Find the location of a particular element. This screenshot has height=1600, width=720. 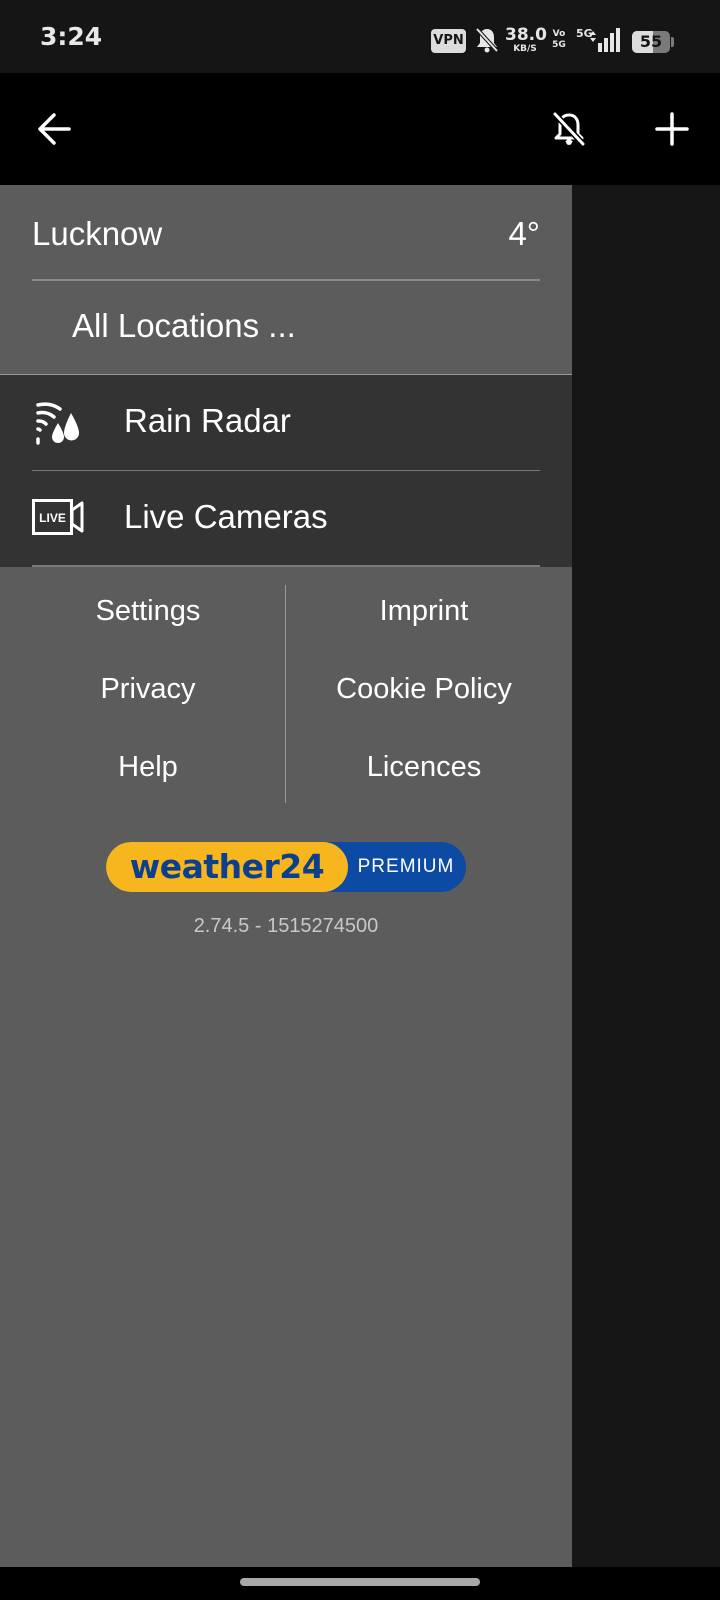

premium-badge: weather24 PREMIUM is located at coordinates (286, 867).